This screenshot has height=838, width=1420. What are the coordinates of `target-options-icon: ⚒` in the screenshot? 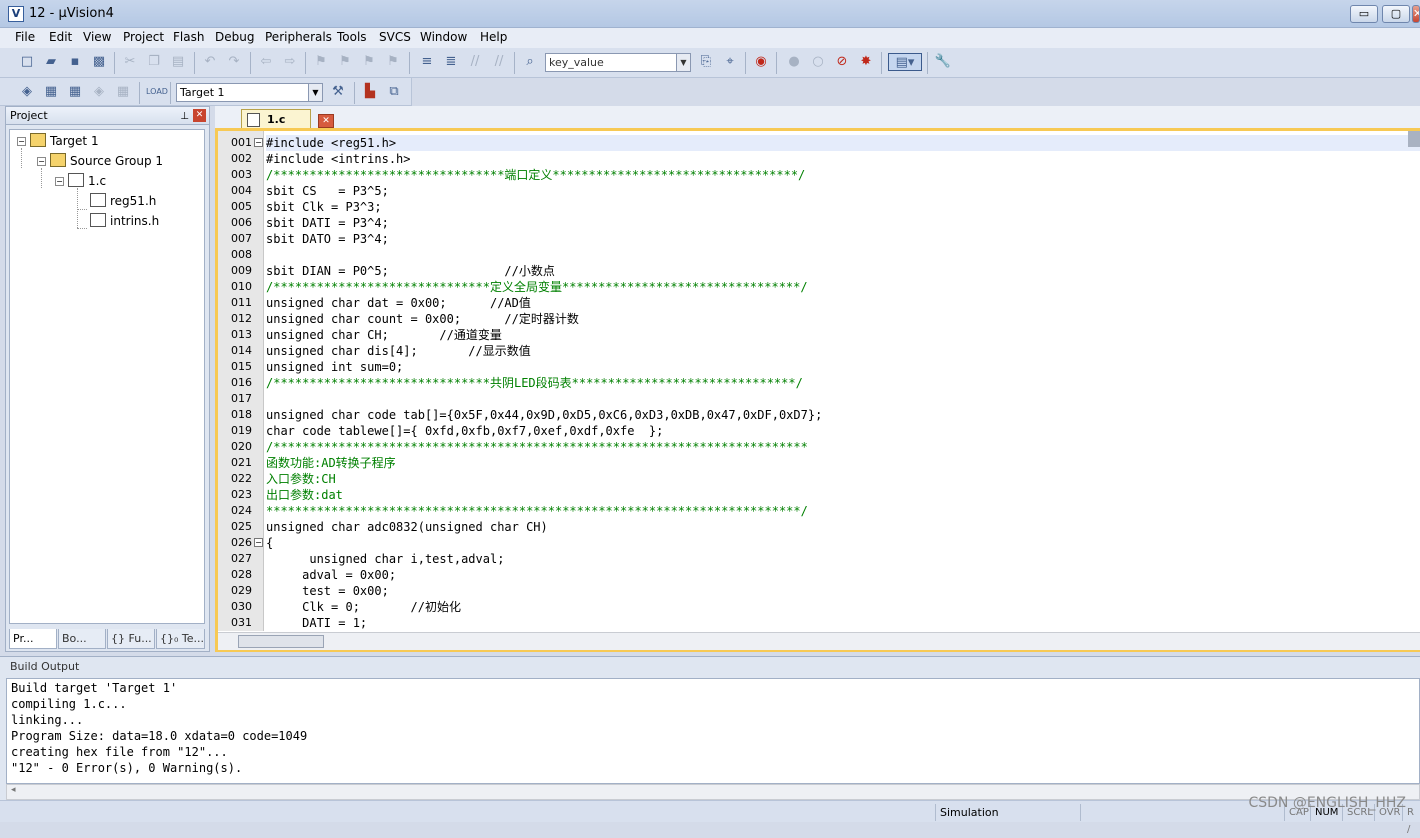 It's located at (338, 92).